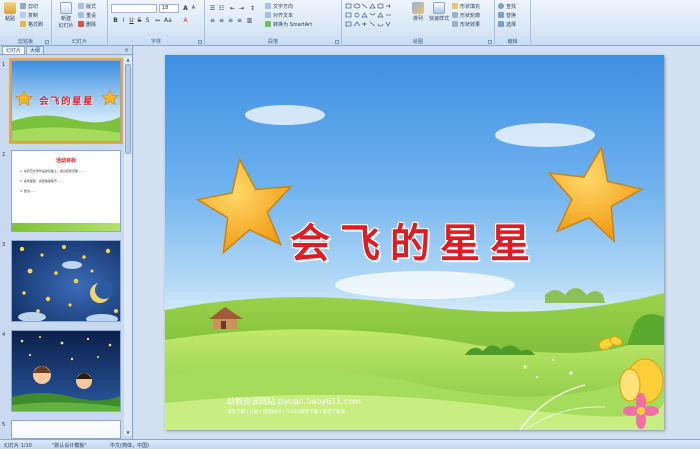  What do you see at coordinates (279, 15) in the screenshot?
I see `align-text-button: 对齐文本` at bounding box center [279, 15].